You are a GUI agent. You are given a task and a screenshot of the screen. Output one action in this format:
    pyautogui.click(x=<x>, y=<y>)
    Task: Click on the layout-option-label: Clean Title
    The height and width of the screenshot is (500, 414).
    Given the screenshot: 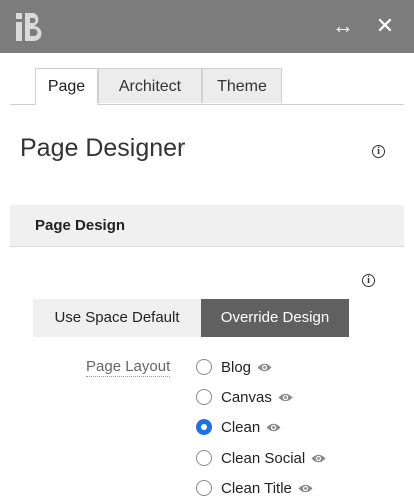 What is the action you would take?
    pyautogui.click(x=256, y=488)
    